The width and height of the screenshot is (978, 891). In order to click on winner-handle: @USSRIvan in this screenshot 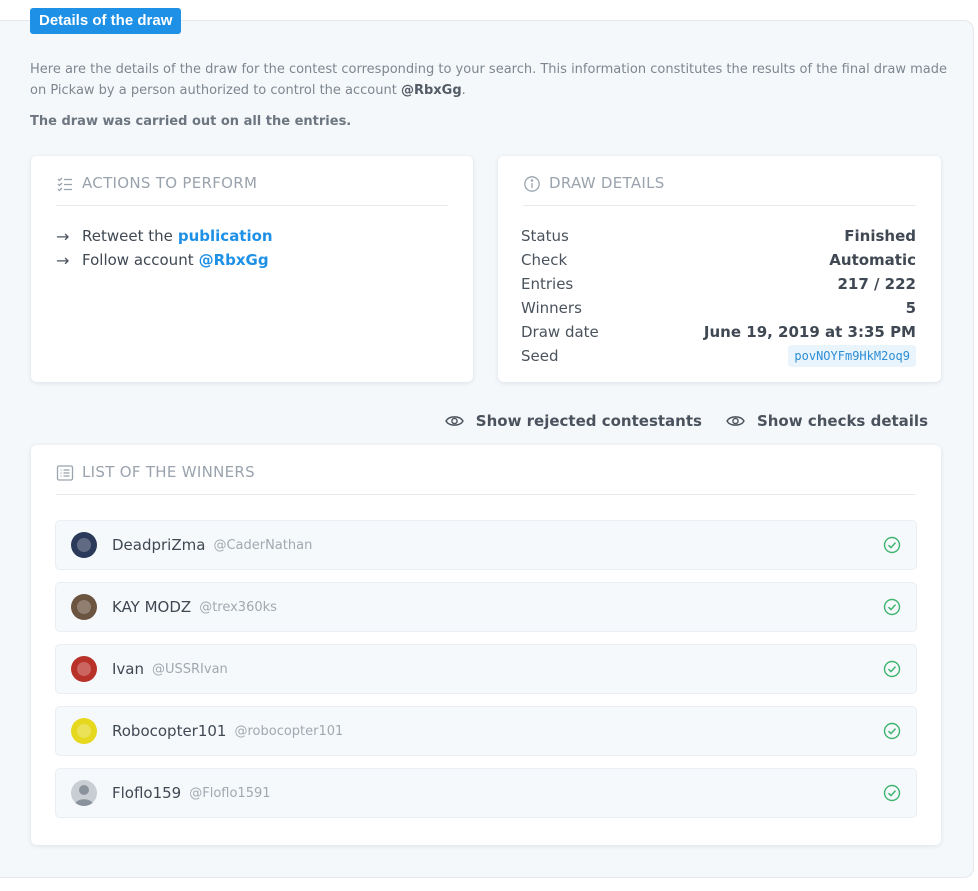, I will do `click(190, 669)`.